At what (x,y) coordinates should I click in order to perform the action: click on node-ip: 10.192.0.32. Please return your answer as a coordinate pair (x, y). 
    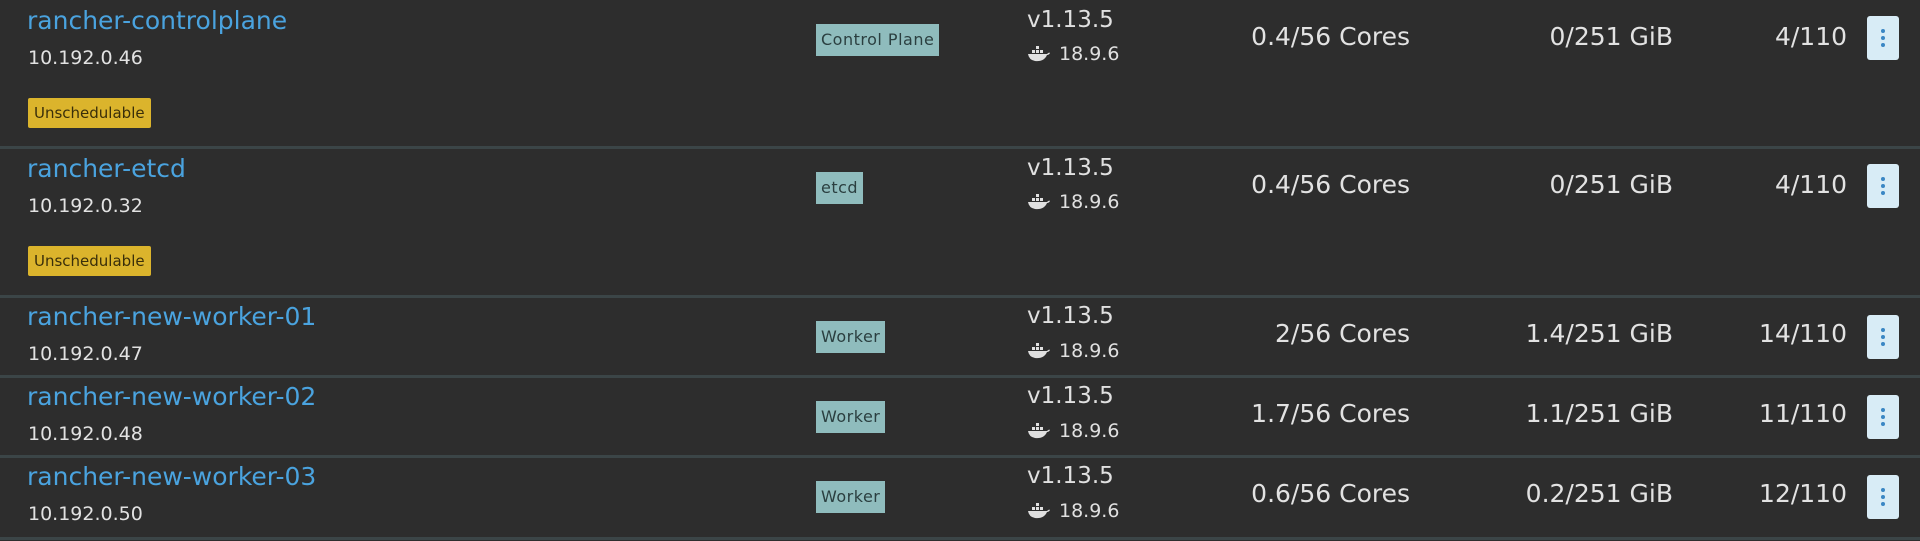
    Looking at the image, I should click on (85, 206).